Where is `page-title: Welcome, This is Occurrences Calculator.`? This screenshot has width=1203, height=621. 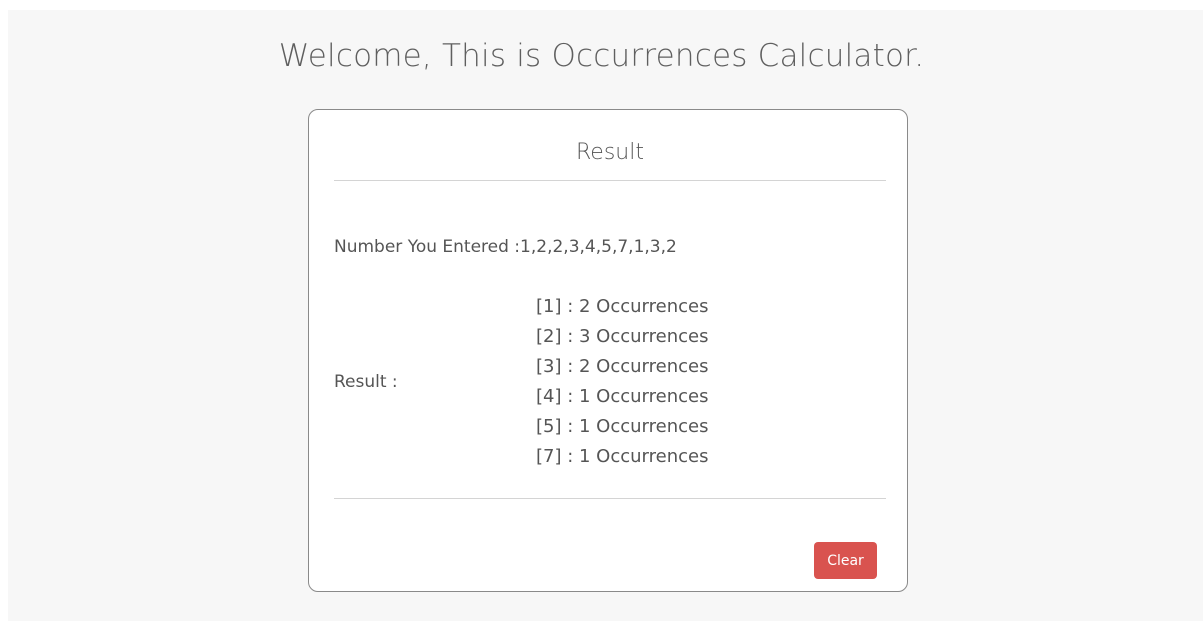
page-title: Welcome, This is Occurrences Calculator. is located at coordinates (601, 56).